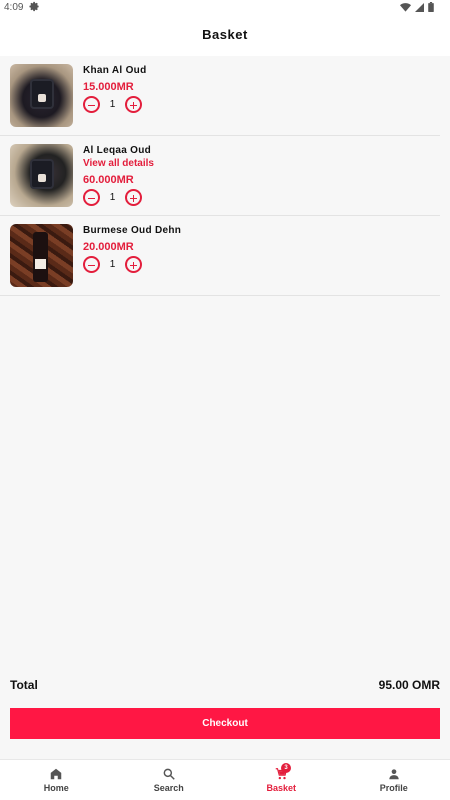  Describe the element at coordinates (225, 685) in the screenshot. I see `total-row: Total 95.00 OMR` at that location.